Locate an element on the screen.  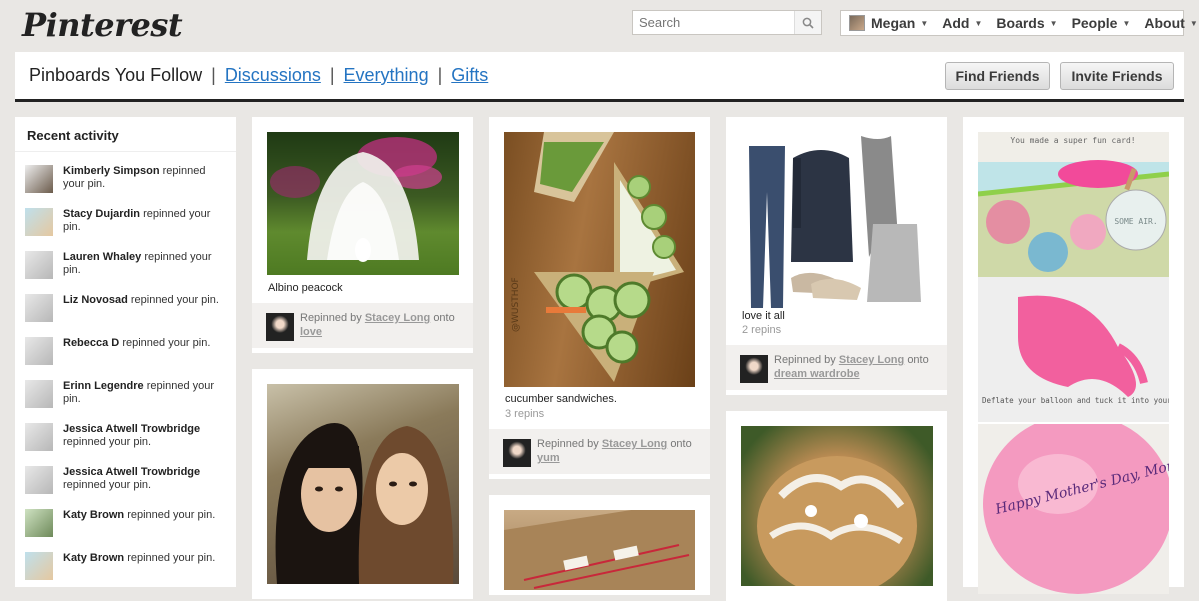
invite-friends-button: Invite Friends is located at coordinates (1117, 76).